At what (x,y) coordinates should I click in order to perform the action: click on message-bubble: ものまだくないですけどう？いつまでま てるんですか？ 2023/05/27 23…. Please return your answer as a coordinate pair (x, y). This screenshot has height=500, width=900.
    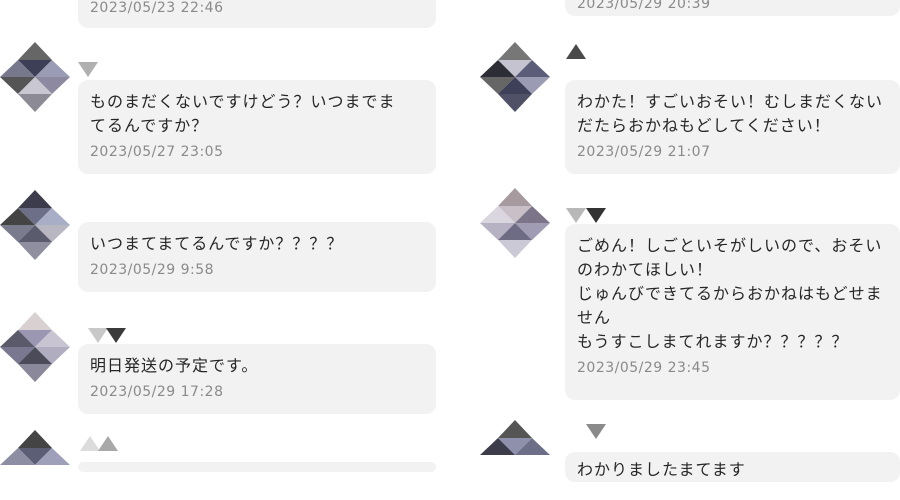
    Looking at the image, I should click on (257, 127).